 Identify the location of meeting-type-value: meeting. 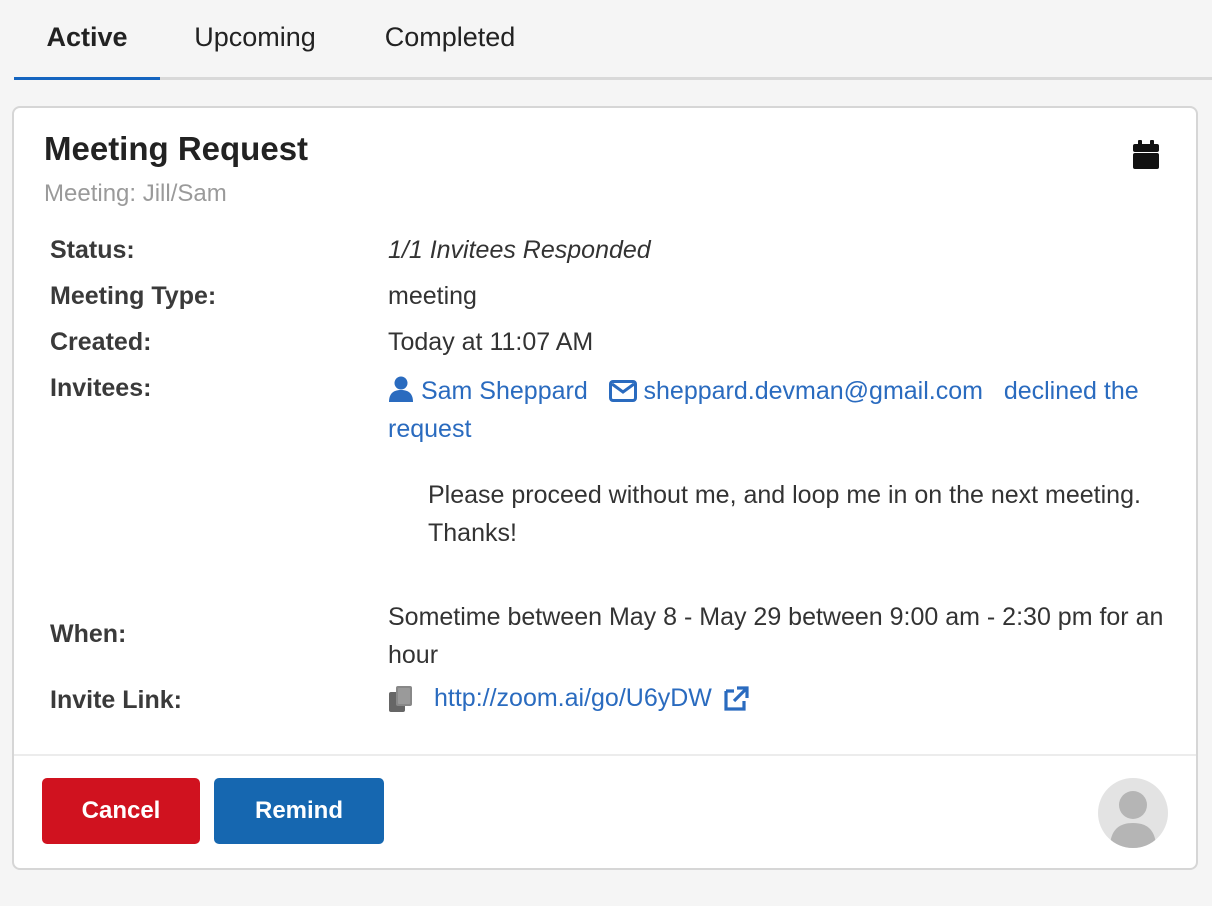
(432, 296).